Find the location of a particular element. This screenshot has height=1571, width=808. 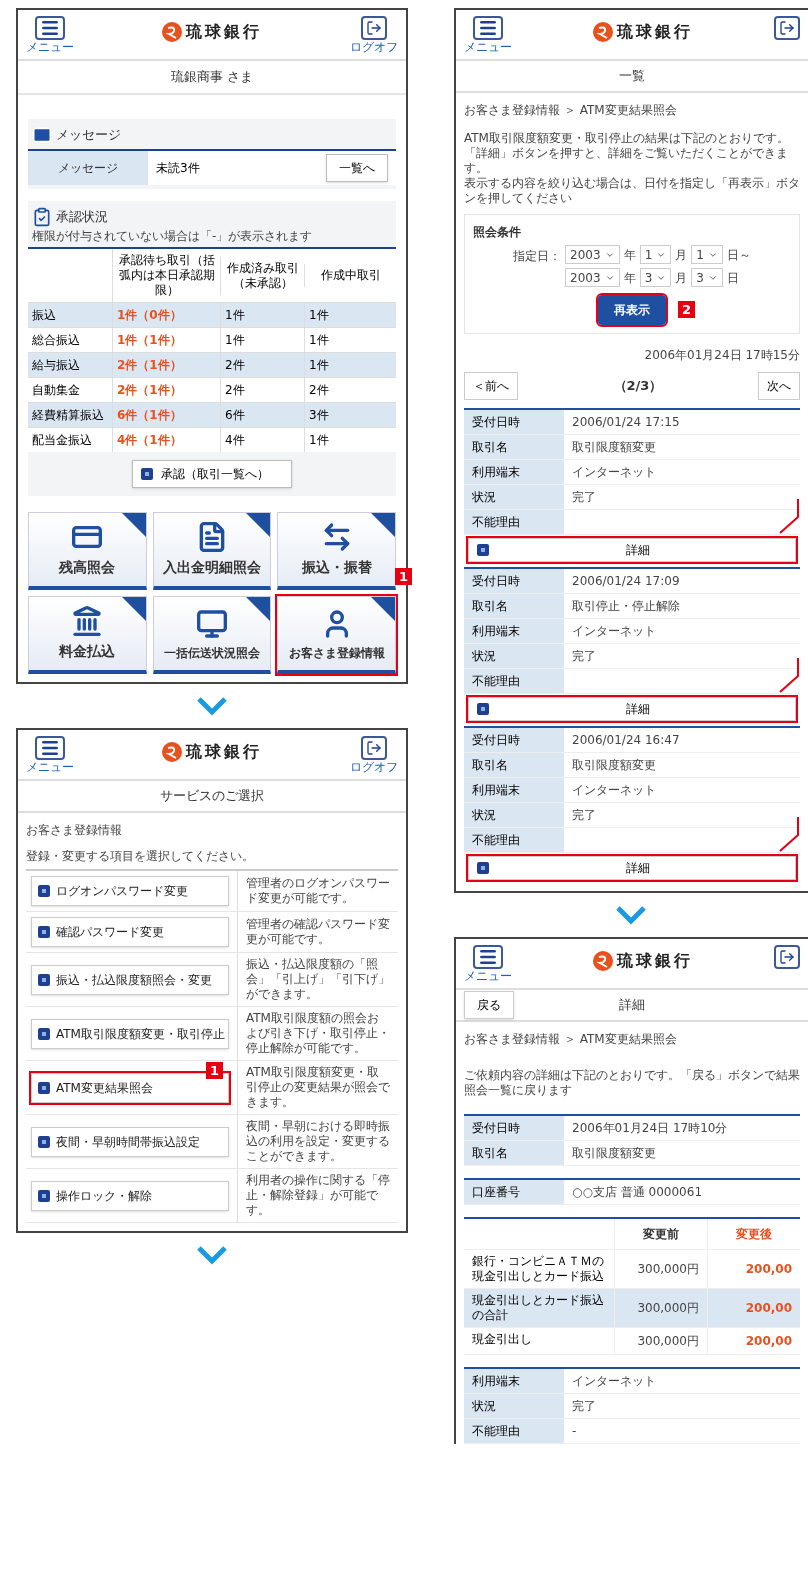

month-select: 3 is located at coordinates (655, 277).